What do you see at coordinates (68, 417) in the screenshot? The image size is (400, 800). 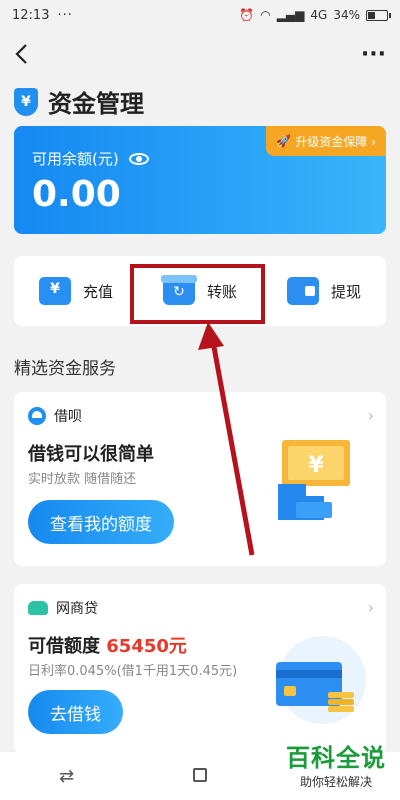 I see `jiebei-brand: 借呗` at bounding box center [68, 417].